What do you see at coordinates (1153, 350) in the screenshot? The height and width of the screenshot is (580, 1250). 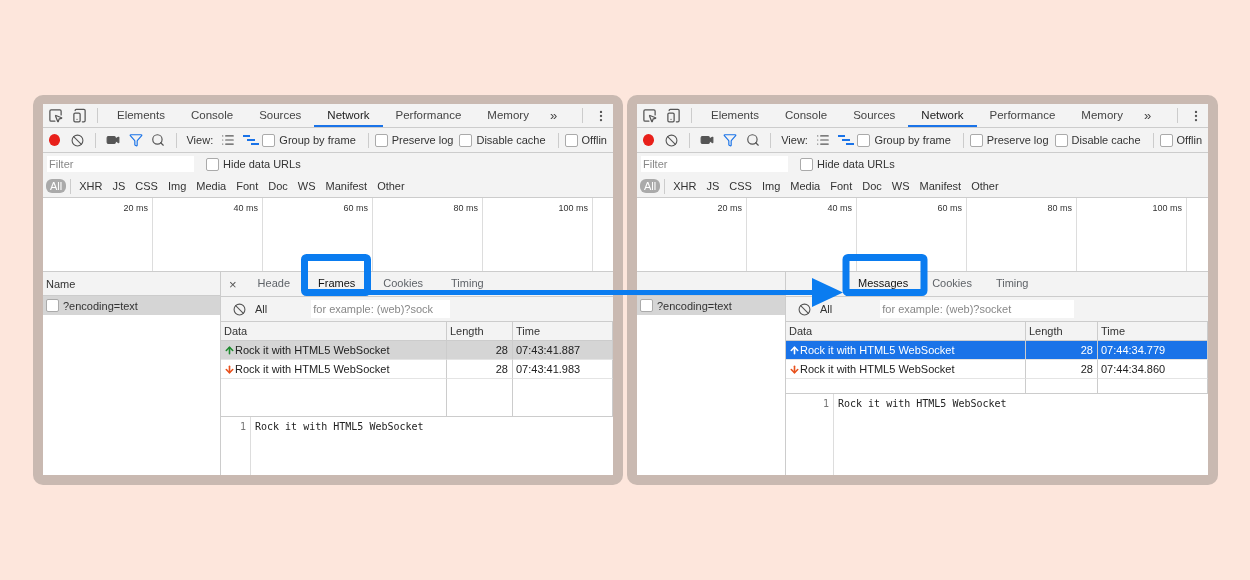 I see `table-cell: 07:44:34.779` at bounding box center [1153, 350].